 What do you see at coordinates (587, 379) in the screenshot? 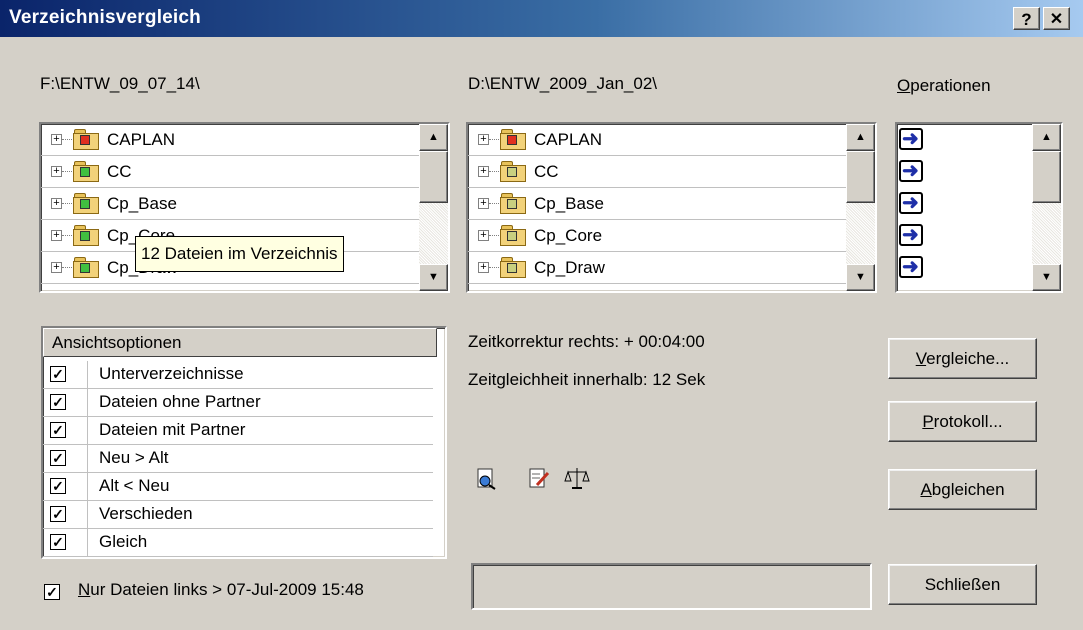
I see `time-tolerance-text: Zeitgleichheit innerhalb: 12 Sek` at bounding box center [587, 379].